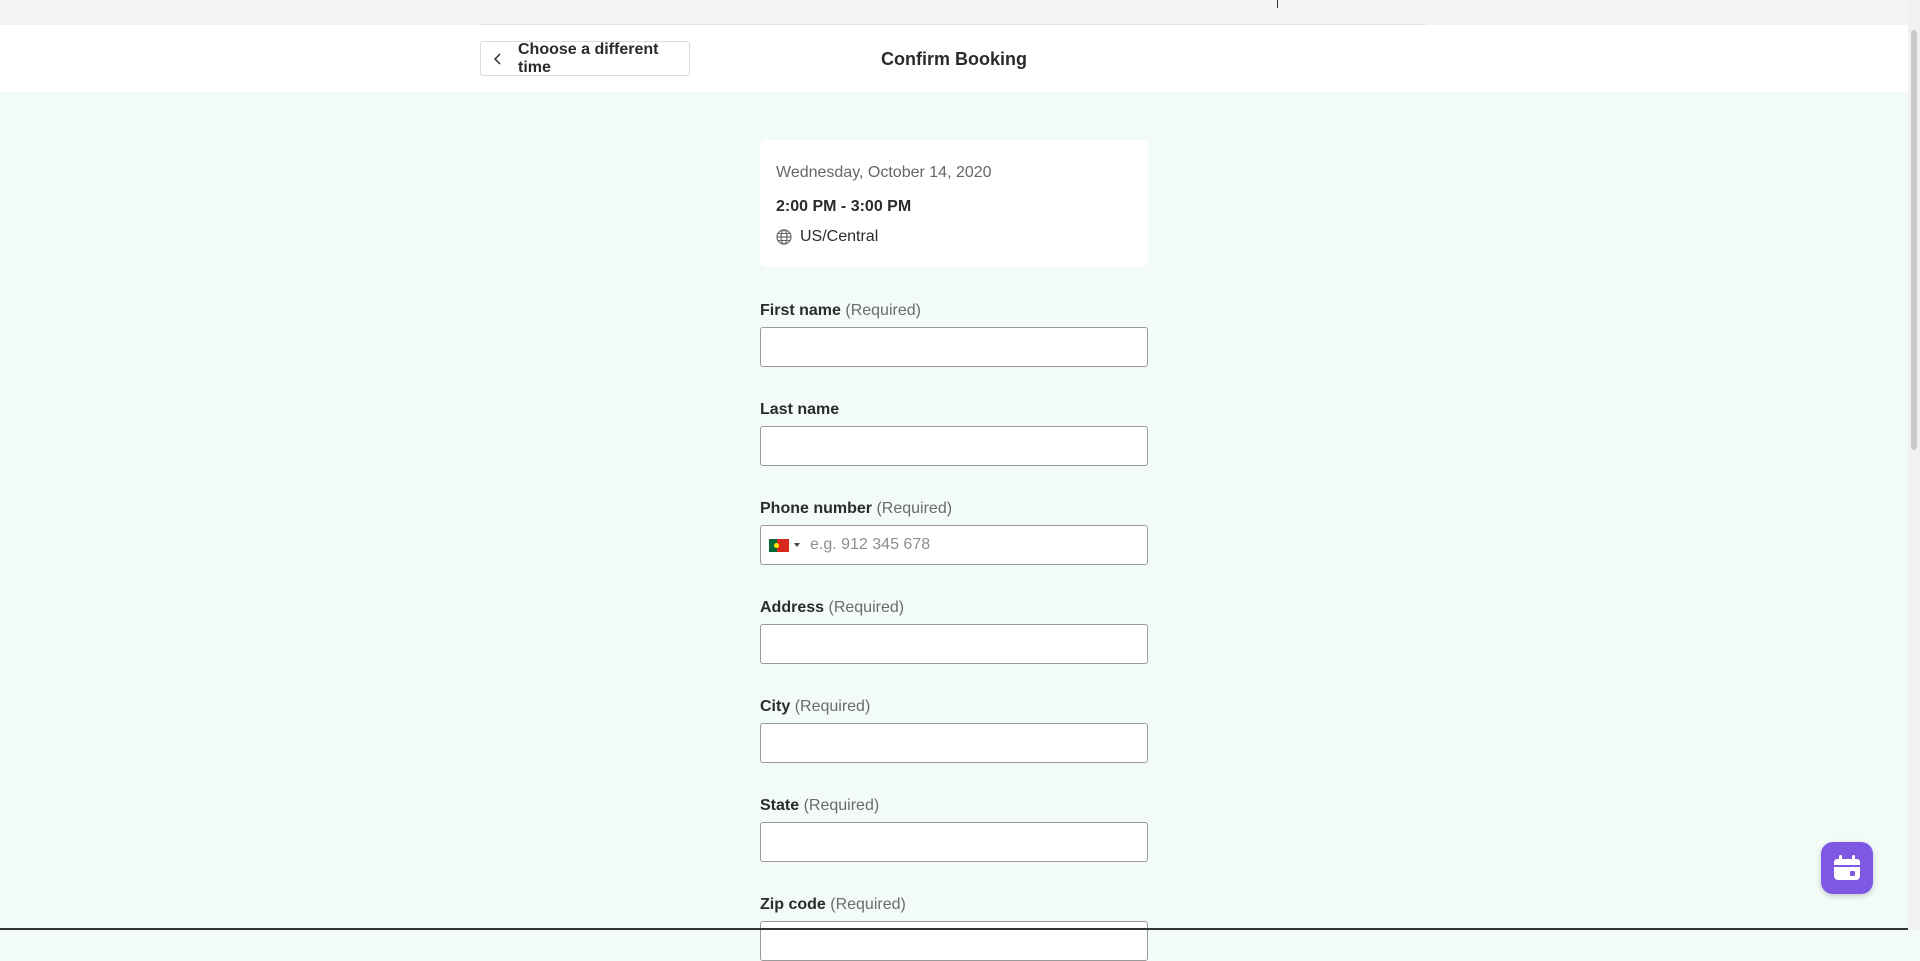 Image resolution: width=1920 pixels, height=961 pixels. I want to click on calendar-icon, so click(1847, 867).